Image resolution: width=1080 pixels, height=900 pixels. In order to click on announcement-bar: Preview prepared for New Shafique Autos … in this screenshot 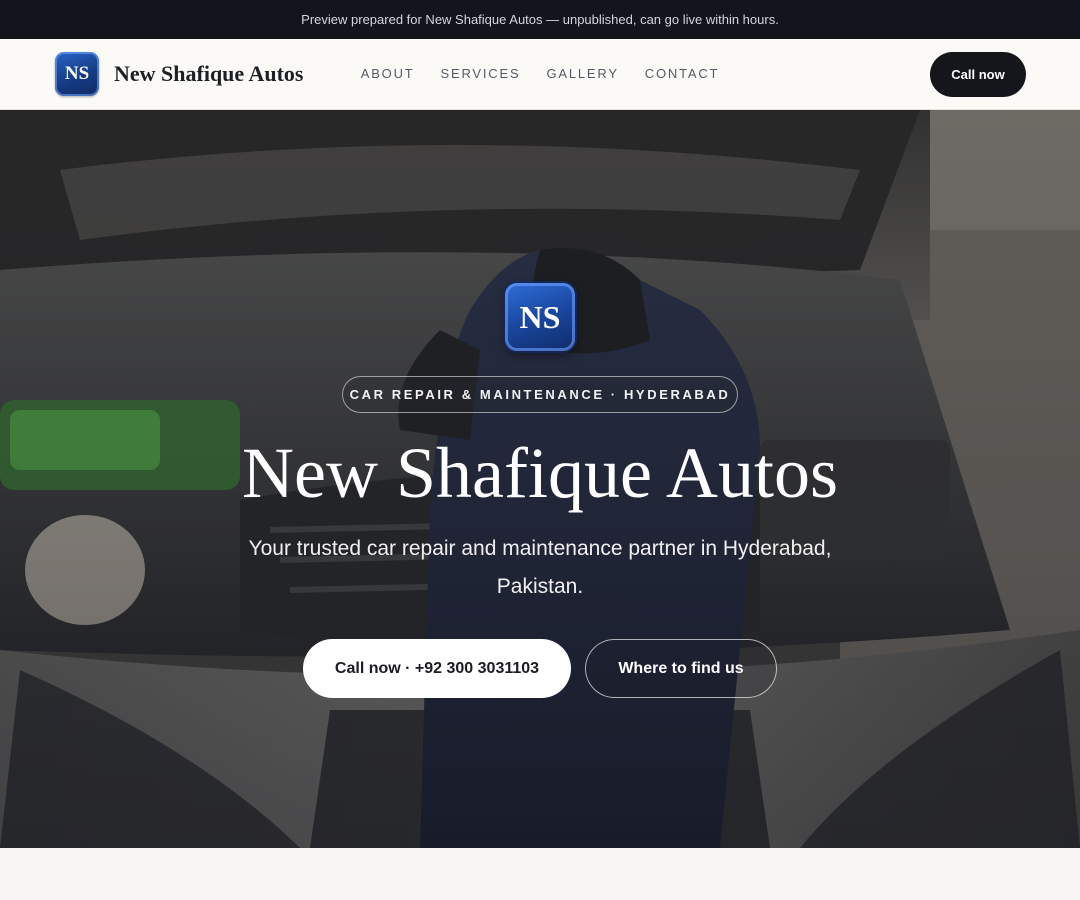, I will do `click(540, 19)`.